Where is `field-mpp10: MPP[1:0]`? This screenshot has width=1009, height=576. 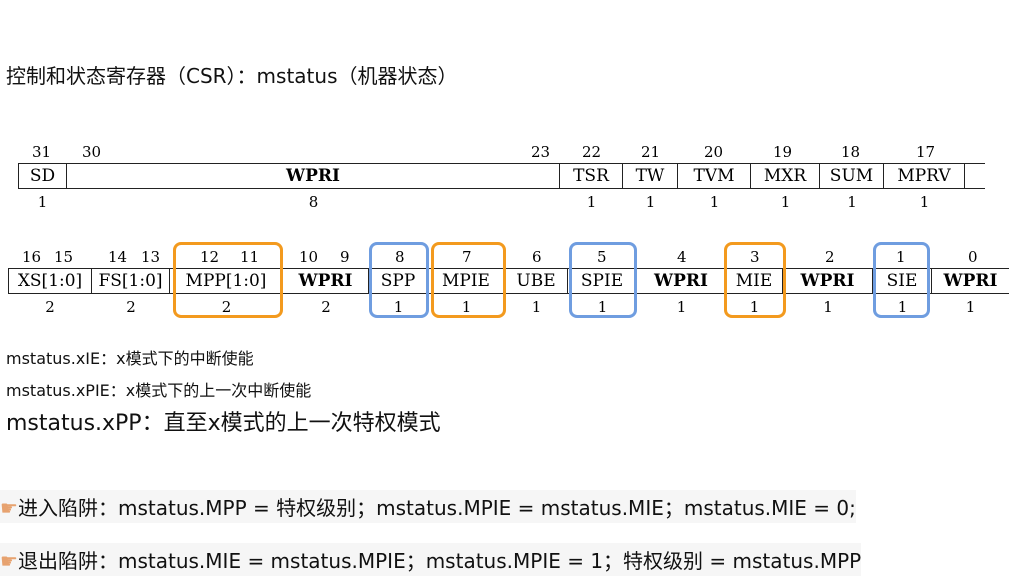
field-mpp10: MPP[1:0] is located at coordinates (226, 281).